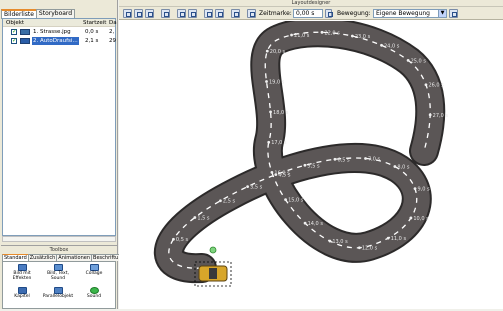 The image size is (503, 311). Describe the element at coordinates (58, 297) in the screenshot. I see `tool-parallelobjekt: Parallelobjekt` at that location.